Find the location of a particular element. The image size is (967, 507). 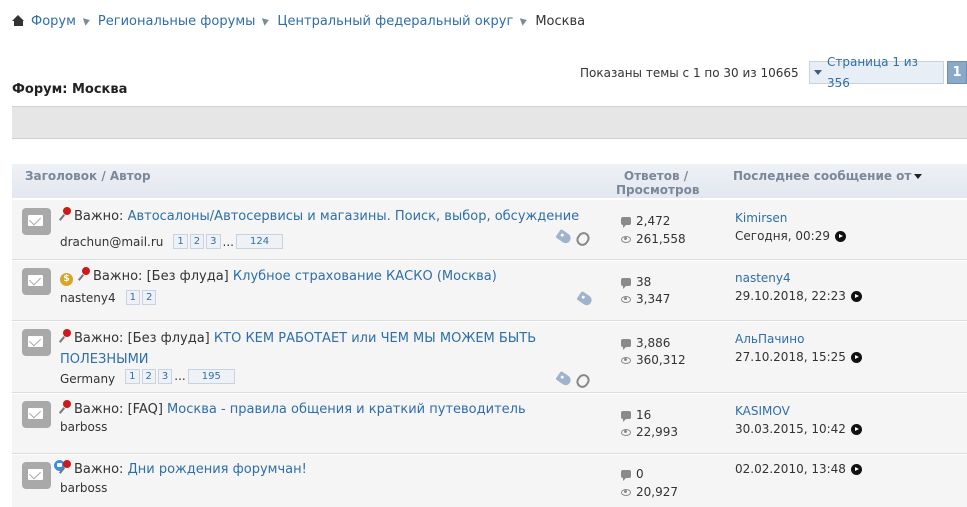

last-post-date: 30.03.2015, 10:42 is located at coordinates (790, 429).